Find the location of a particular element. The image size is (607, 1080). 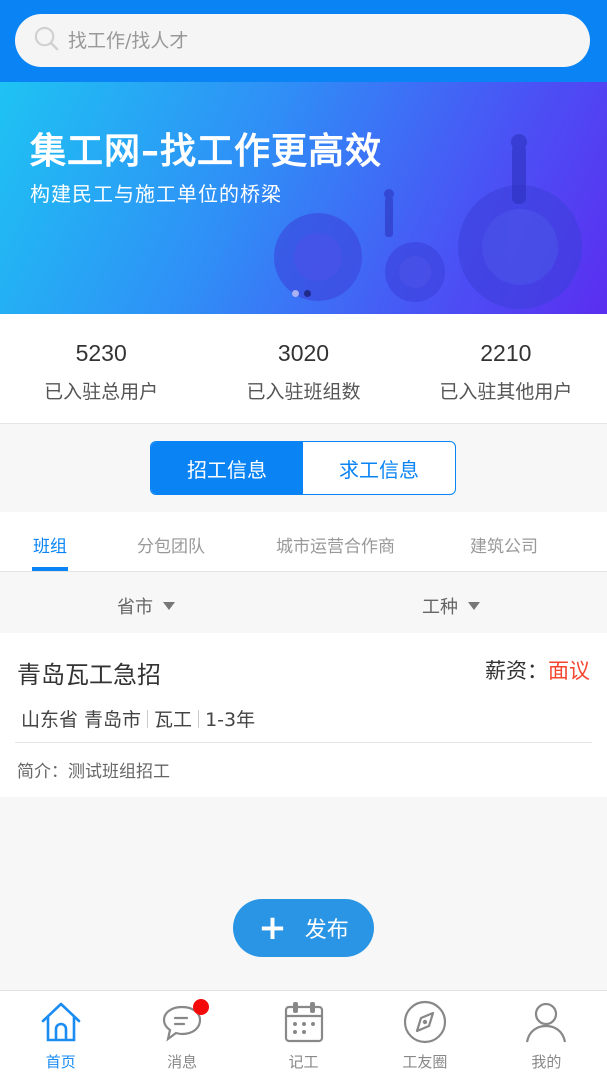

user-icon is located at coordinates (546, 1022).